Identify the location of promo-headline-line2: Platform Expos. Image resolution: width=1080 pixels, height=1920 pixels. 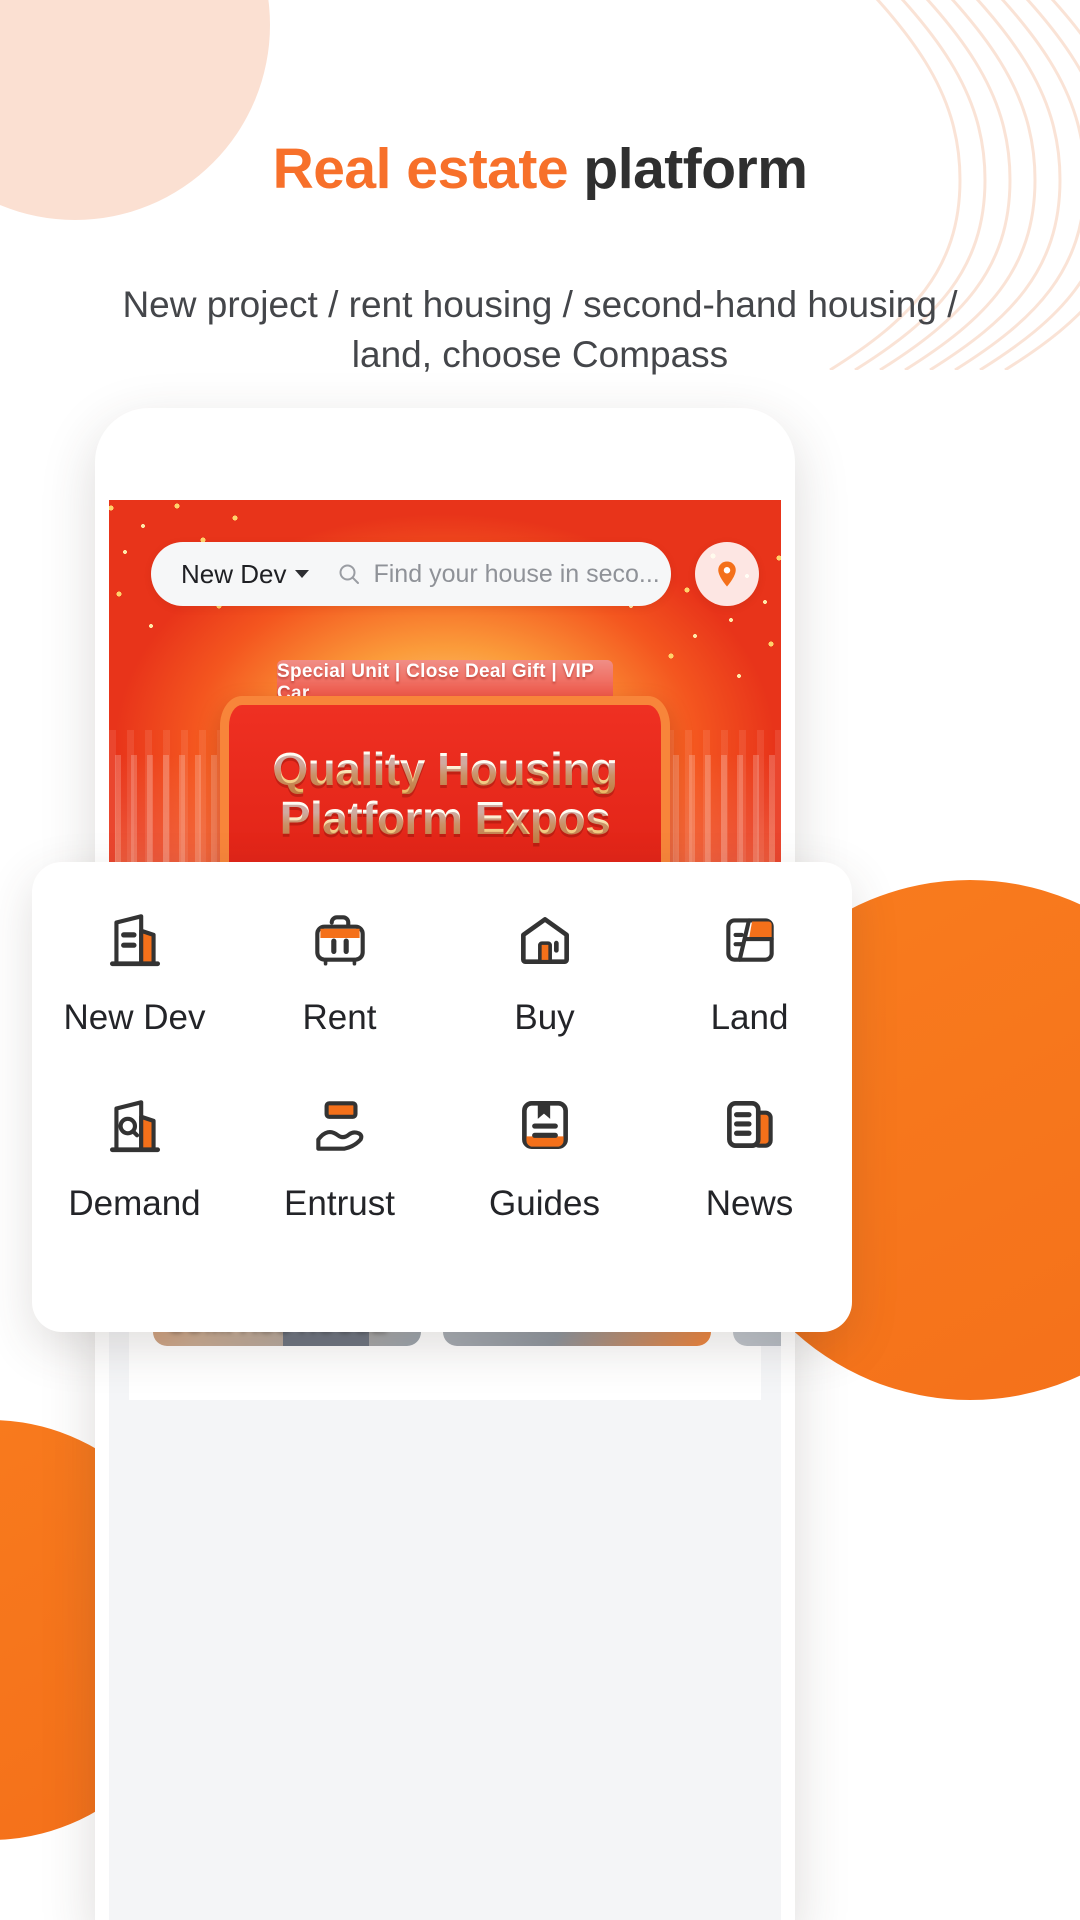
(445, 818).